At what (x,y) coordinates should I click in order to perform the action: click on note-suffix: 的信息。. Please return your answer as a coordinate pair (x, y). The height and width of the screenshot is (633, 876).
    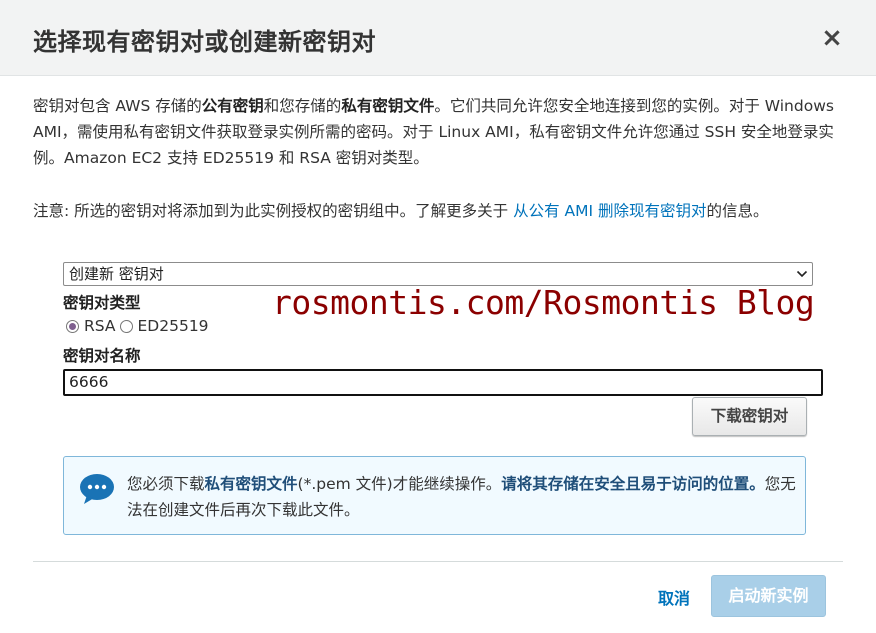
    Looking at the image, I should click on (737, 211).